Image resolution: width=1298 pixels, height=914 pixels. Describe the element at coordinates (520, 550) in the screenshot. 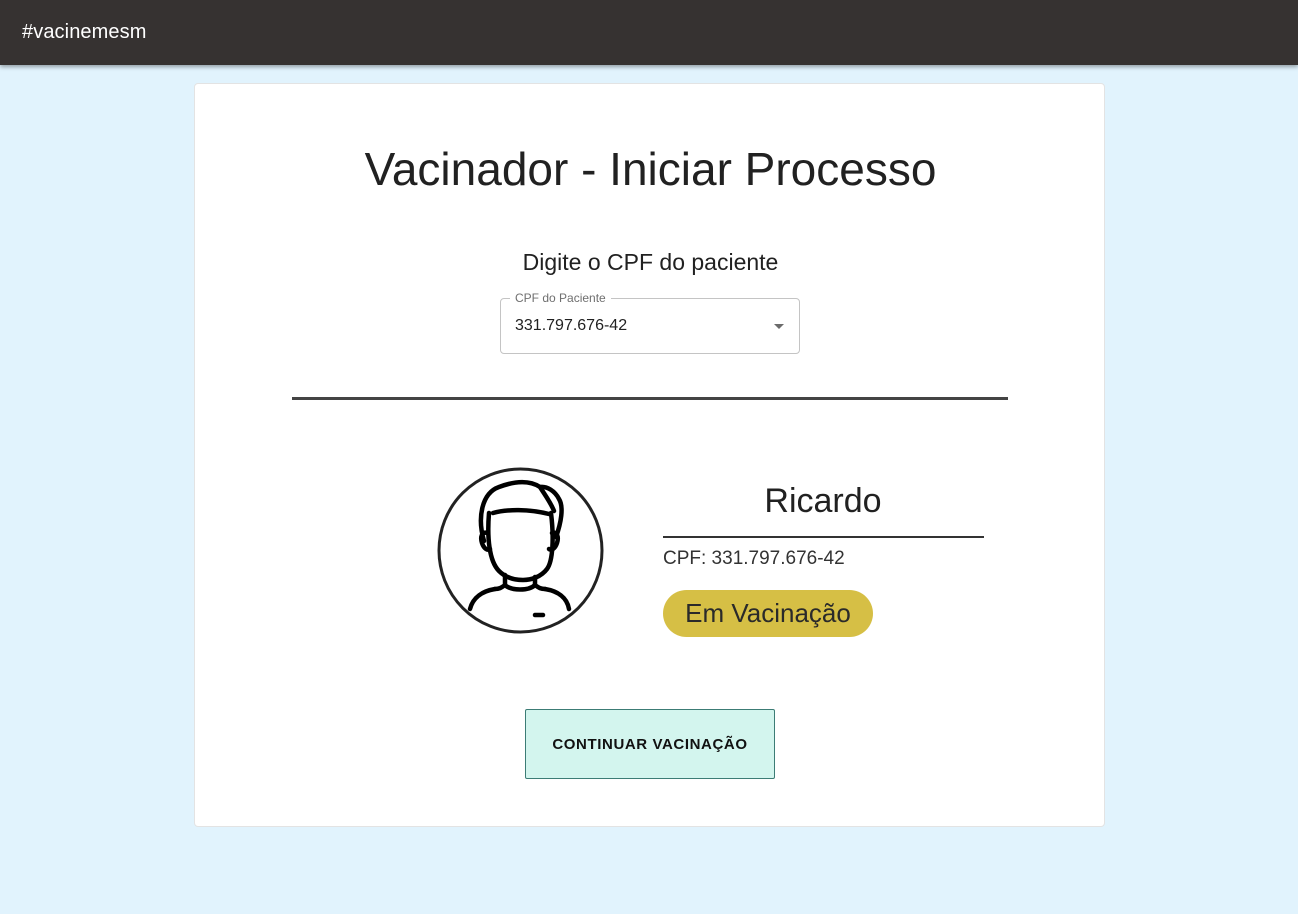

I see `user-avatar-icon` at that location.